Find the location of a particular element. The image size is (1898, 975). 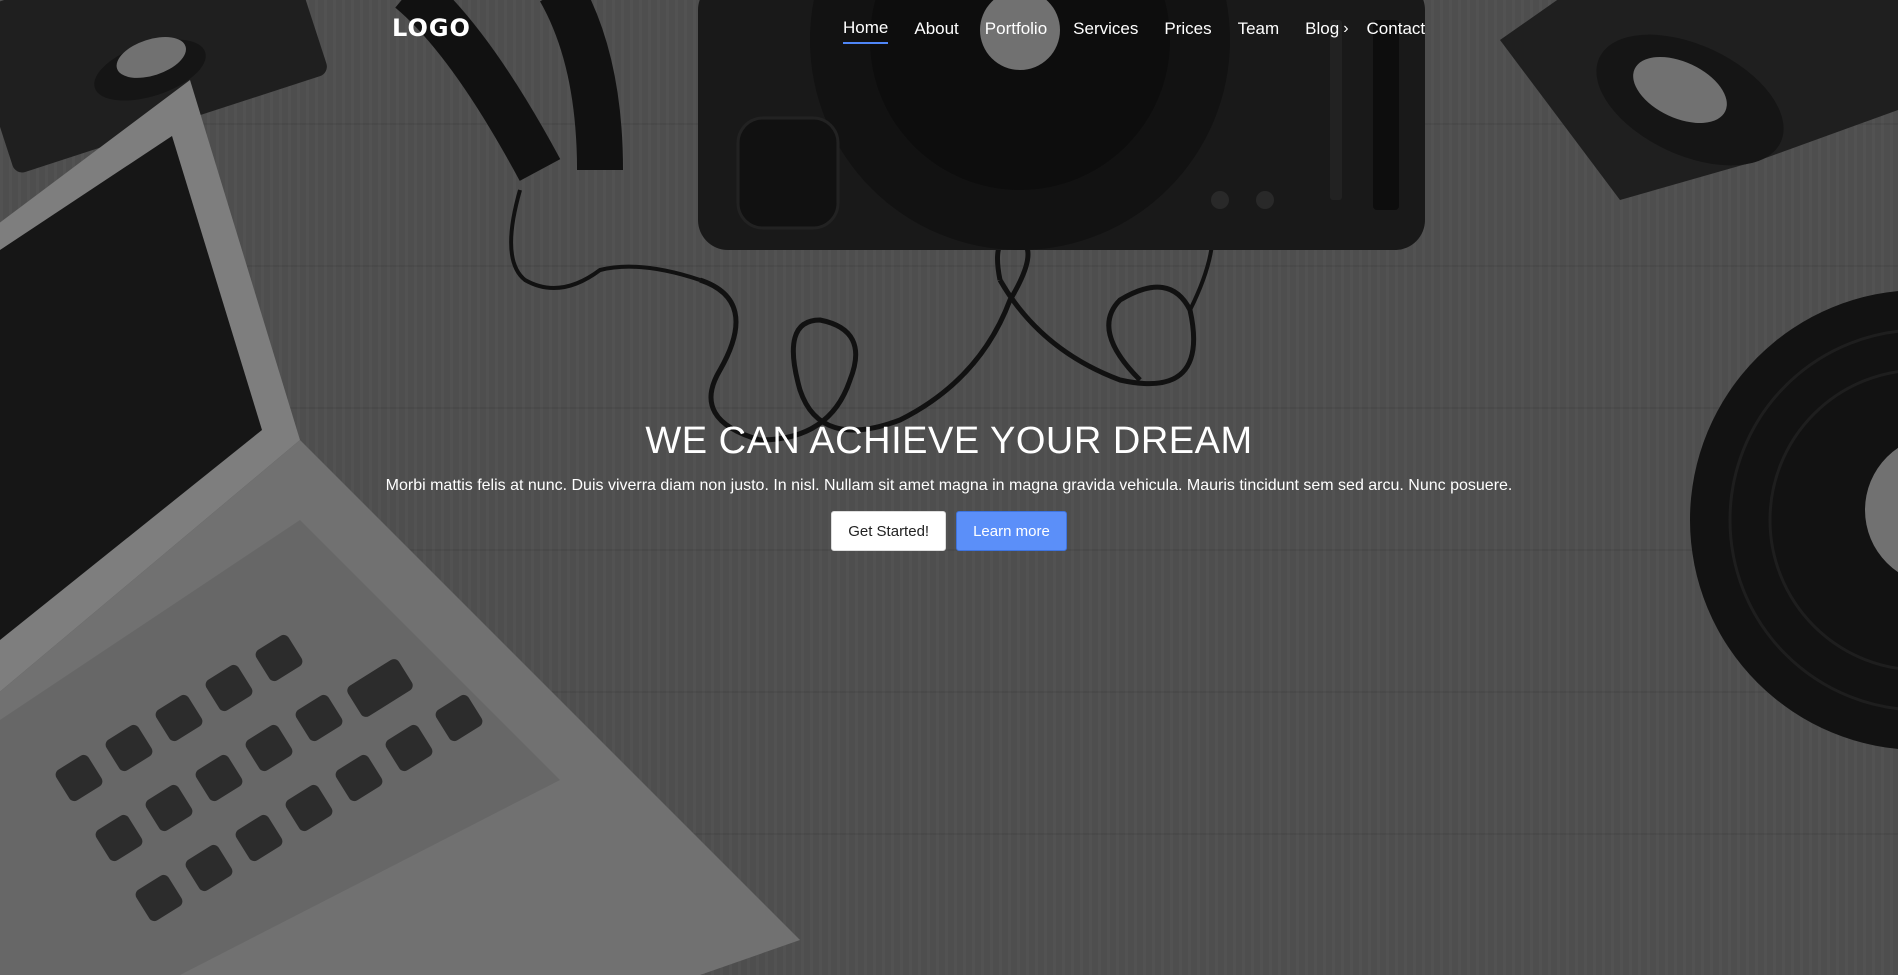

nav-item-blog: Blog › is located at coordinates (1326, 31).